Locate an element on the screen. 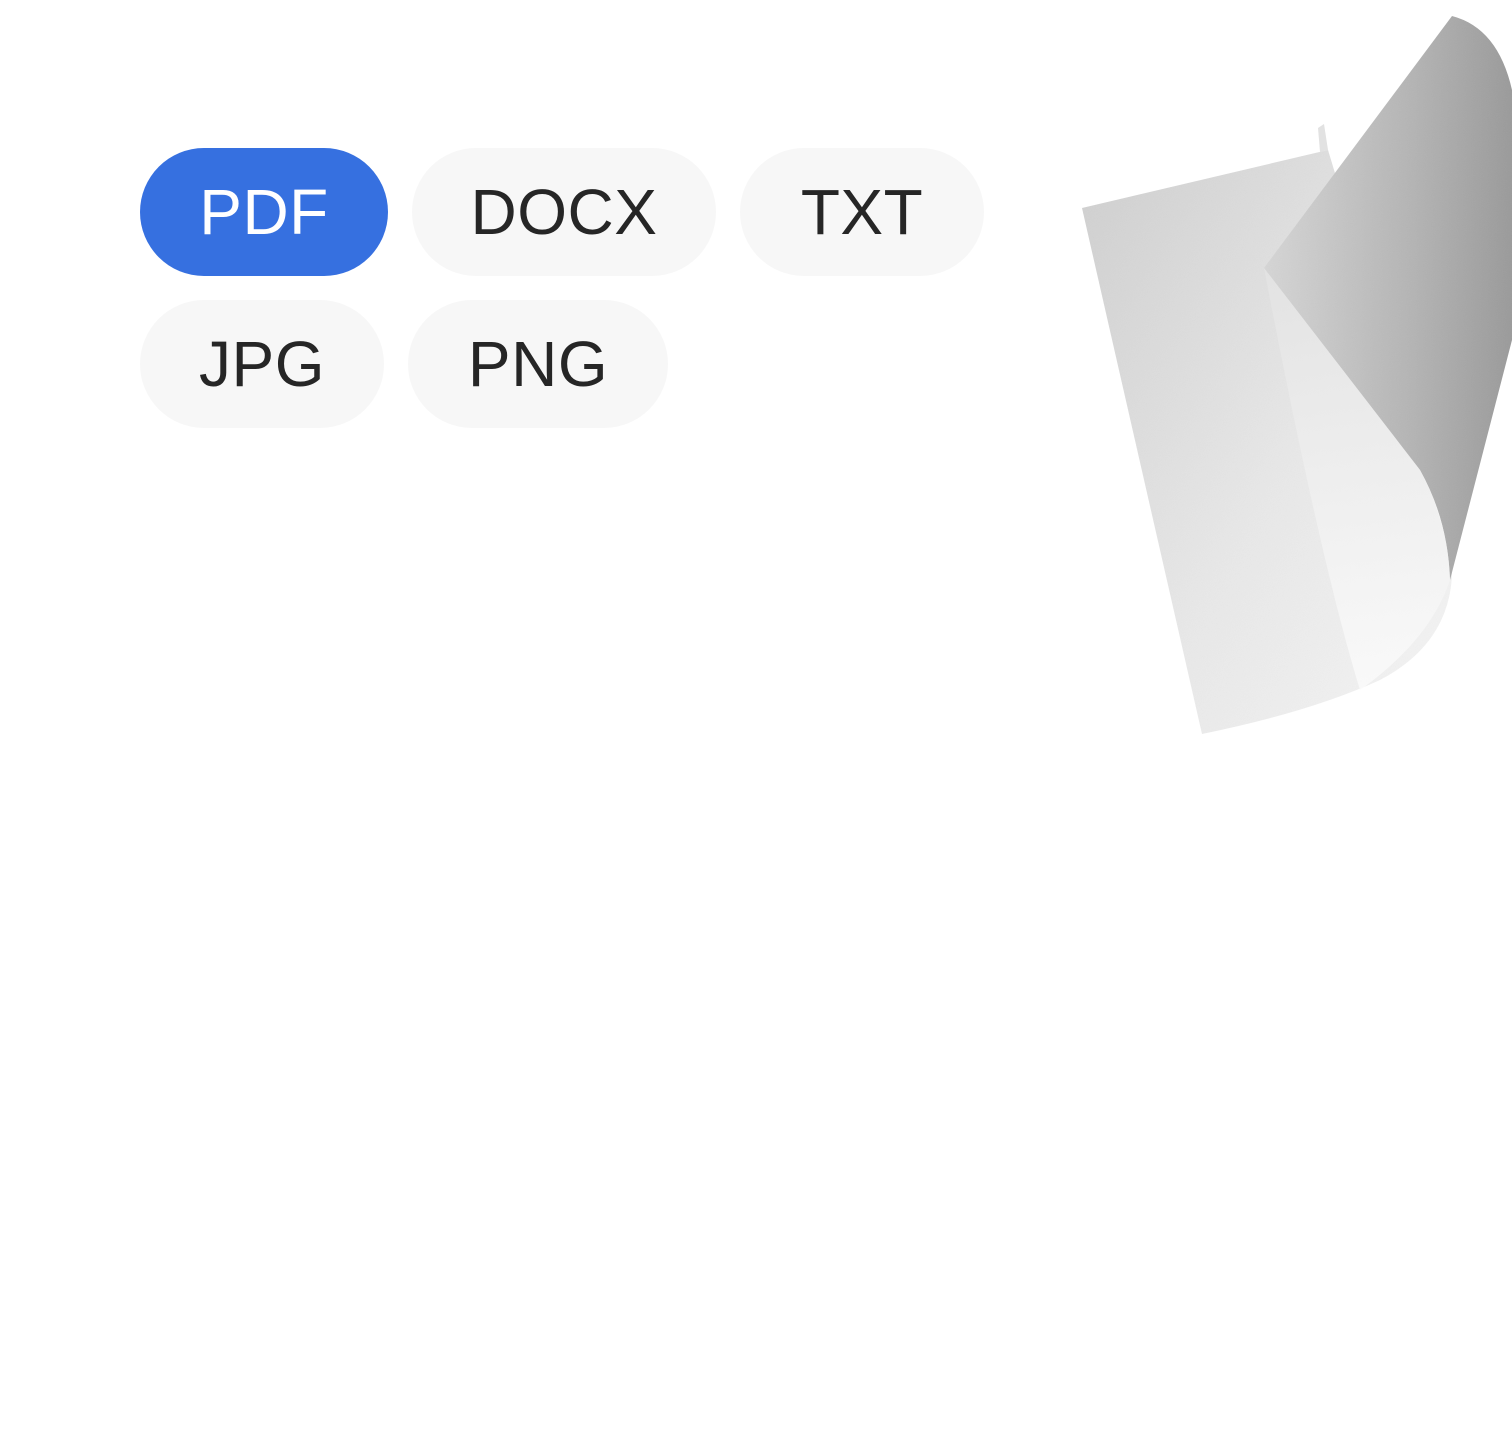  format-chip-txt: TXT is located at coordinates (862, 212).